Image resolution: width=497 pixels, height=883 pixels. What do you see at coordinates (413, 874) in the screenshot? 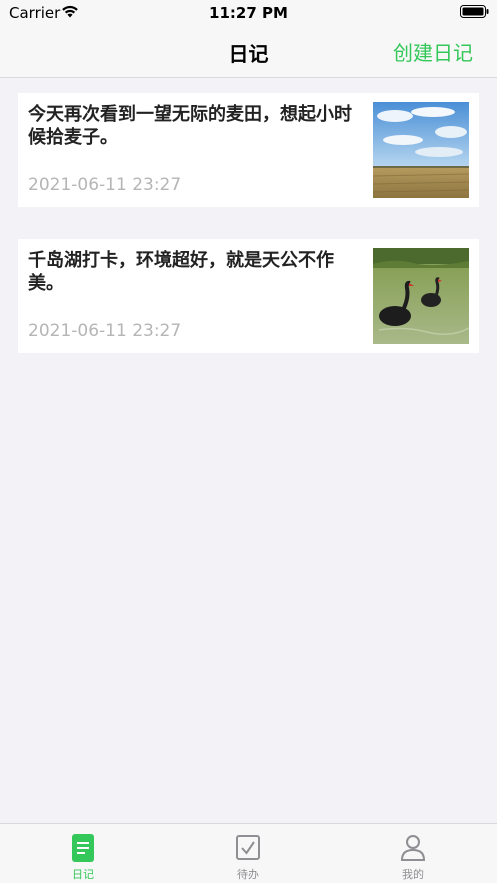
I see `tab-label: 我的` at bounding box center [413, 874].